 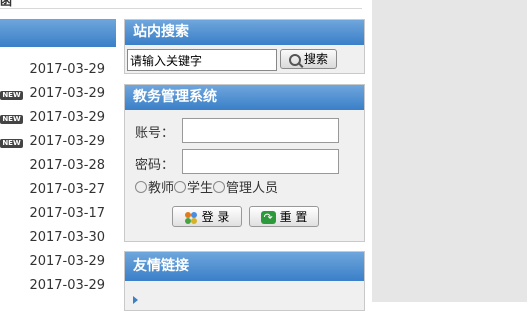 I want to click on password-input, so click(x=260, y=161).